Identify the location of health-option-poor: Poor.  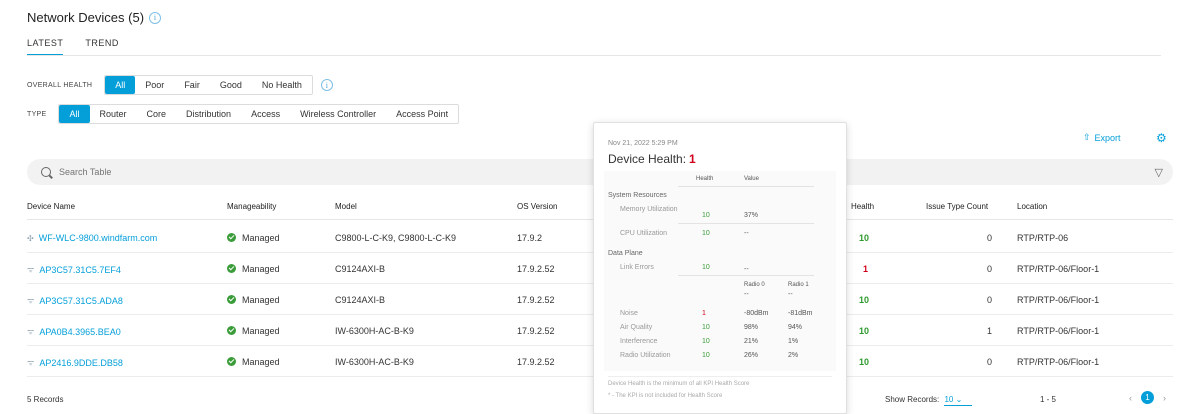
(154, 85).